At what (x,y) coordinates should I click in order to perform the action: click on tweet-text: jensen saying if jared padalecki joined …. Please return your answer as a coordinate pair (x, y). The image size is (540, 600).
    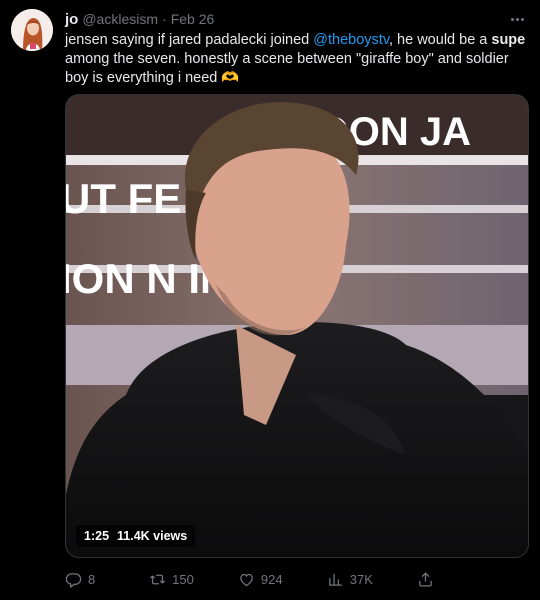
    Looking at the image, I should click on (297, 59).